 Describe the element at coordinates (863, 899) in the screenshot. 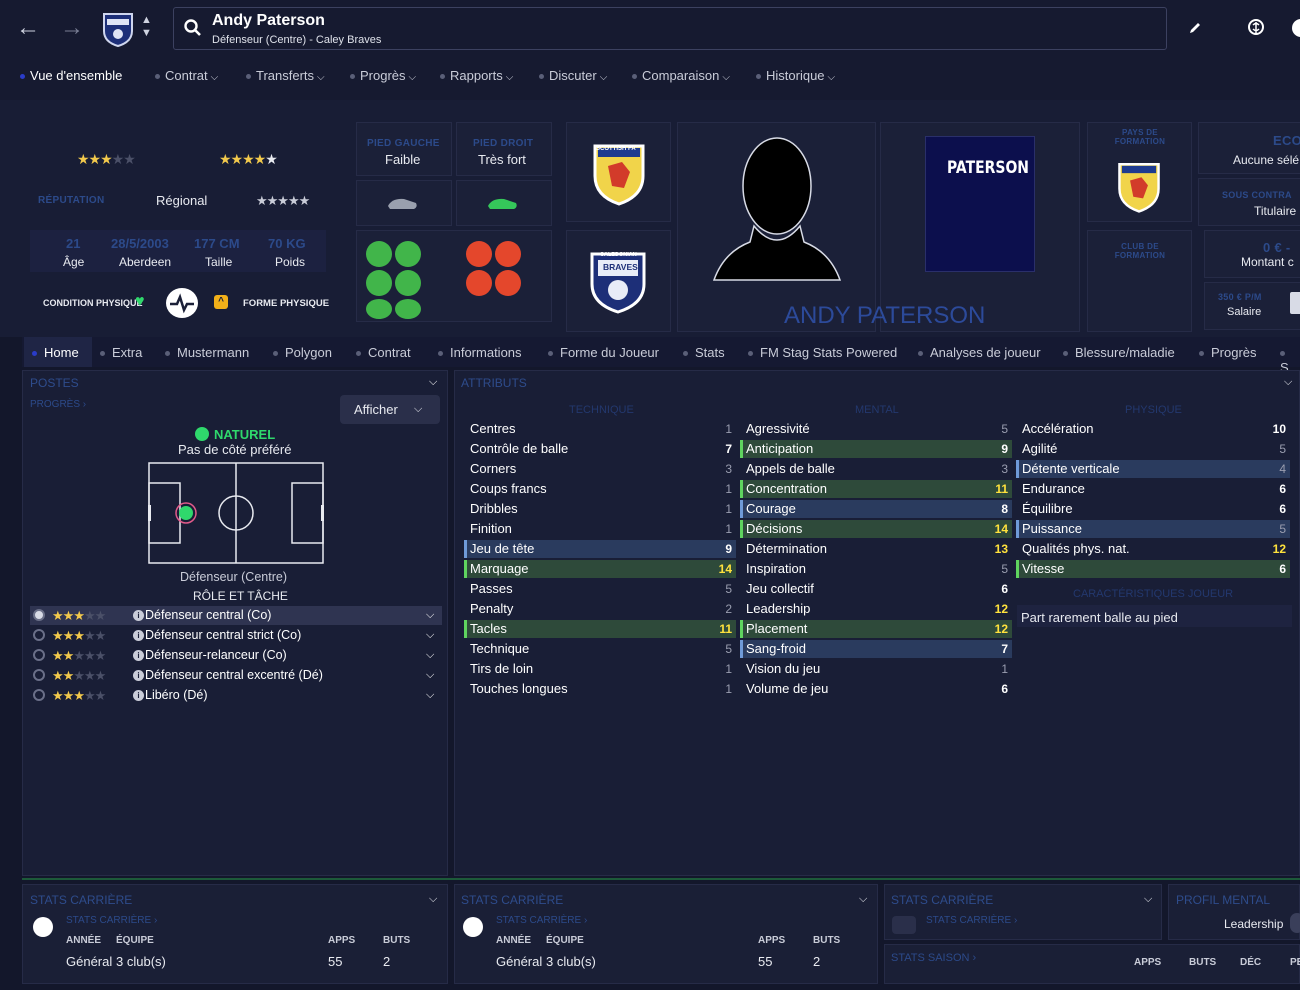

I see `career-stats-collapse-icon-2: ⌵` at that location.